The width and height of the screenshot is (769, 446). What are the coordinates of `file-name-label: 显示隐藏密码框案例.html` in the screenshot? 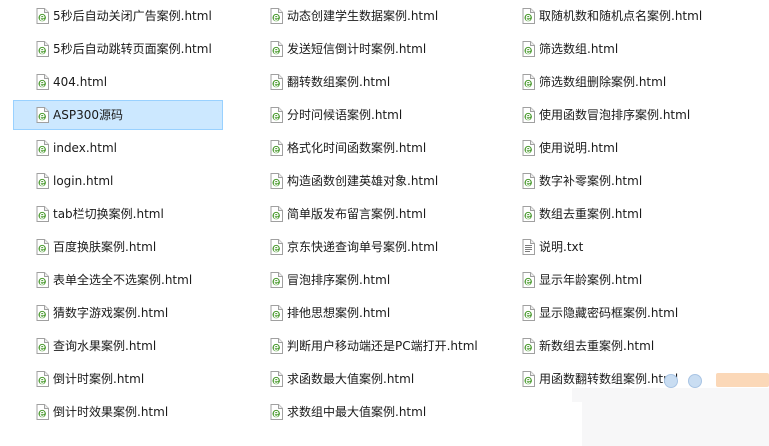 It's located at (609, 313).